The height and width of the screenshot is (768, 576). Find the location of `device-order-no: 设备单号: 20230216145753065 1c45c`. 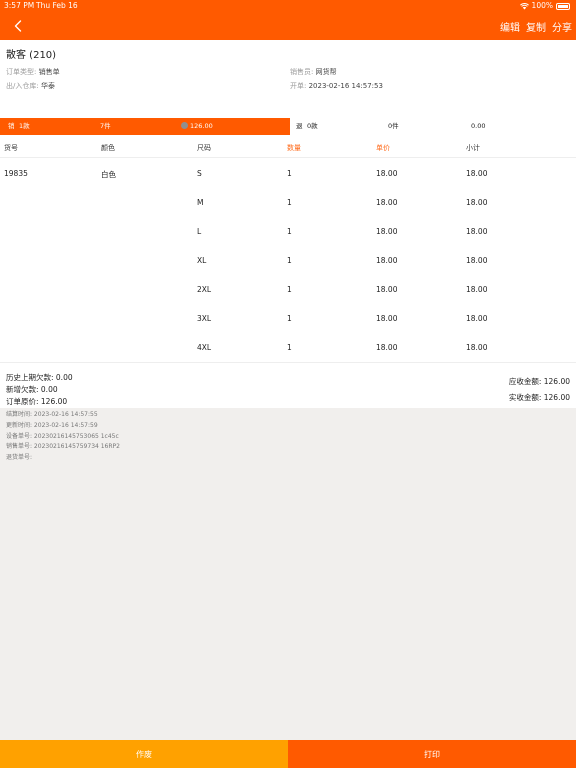

device-order-no: 设备单号: 20230216145753065 1c45c is located at coordinates (62, 436).